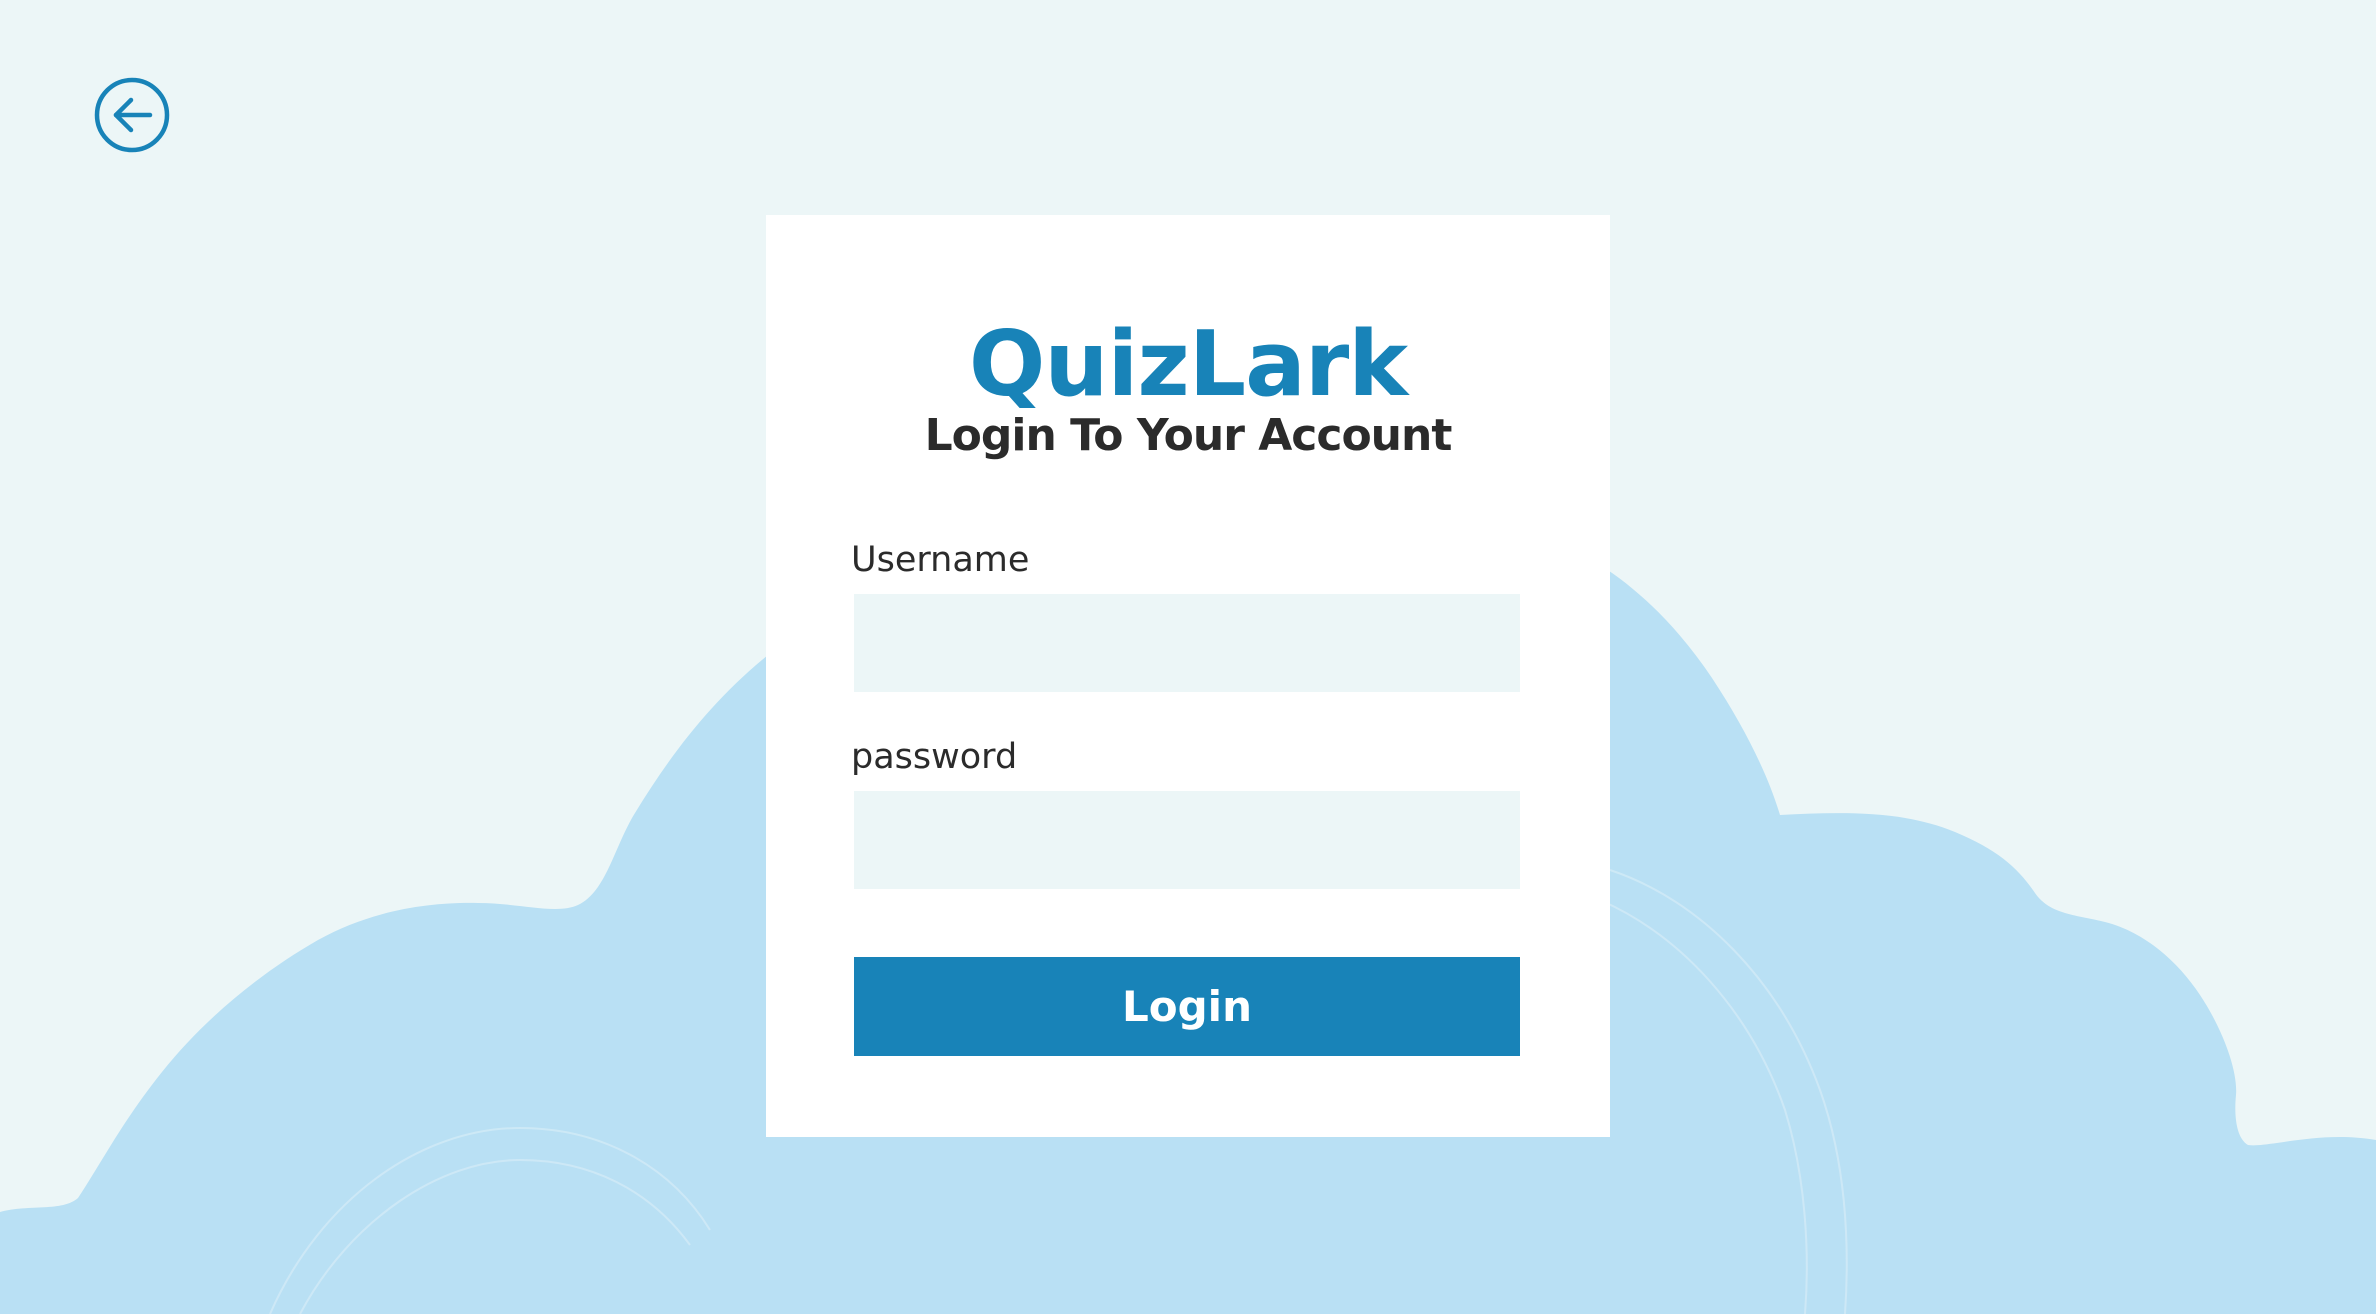 The height and width of the screenshot is (1314, 2376). I want to click on username-input, so click(1187, 643).